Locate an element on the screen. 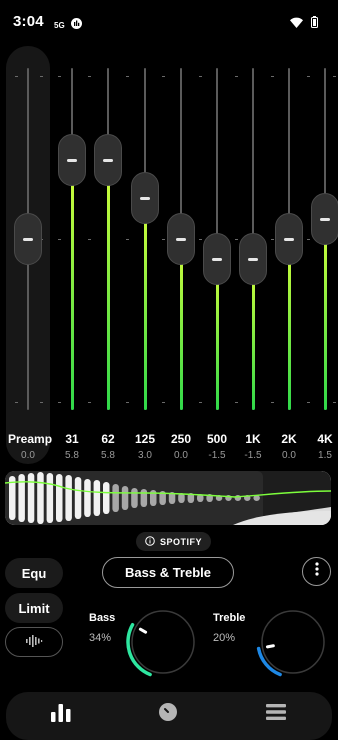  more-options-button is located at coordinates (316, 571).